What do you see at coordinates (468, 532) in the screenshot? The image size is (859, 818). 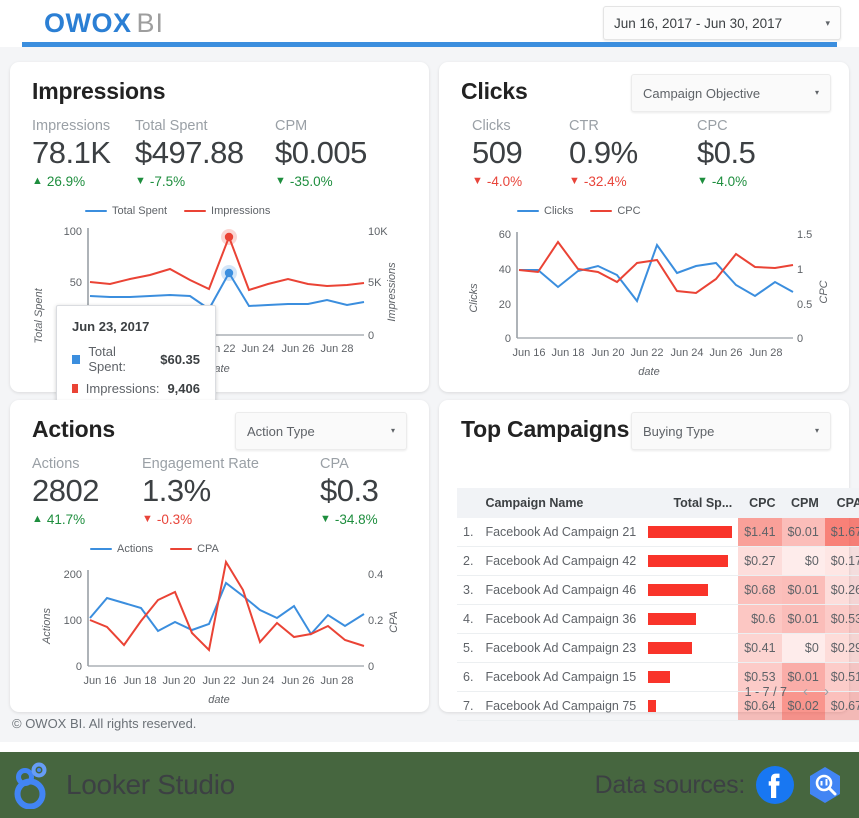 I see `row-index: 1.` at bounding box center [468, 532].